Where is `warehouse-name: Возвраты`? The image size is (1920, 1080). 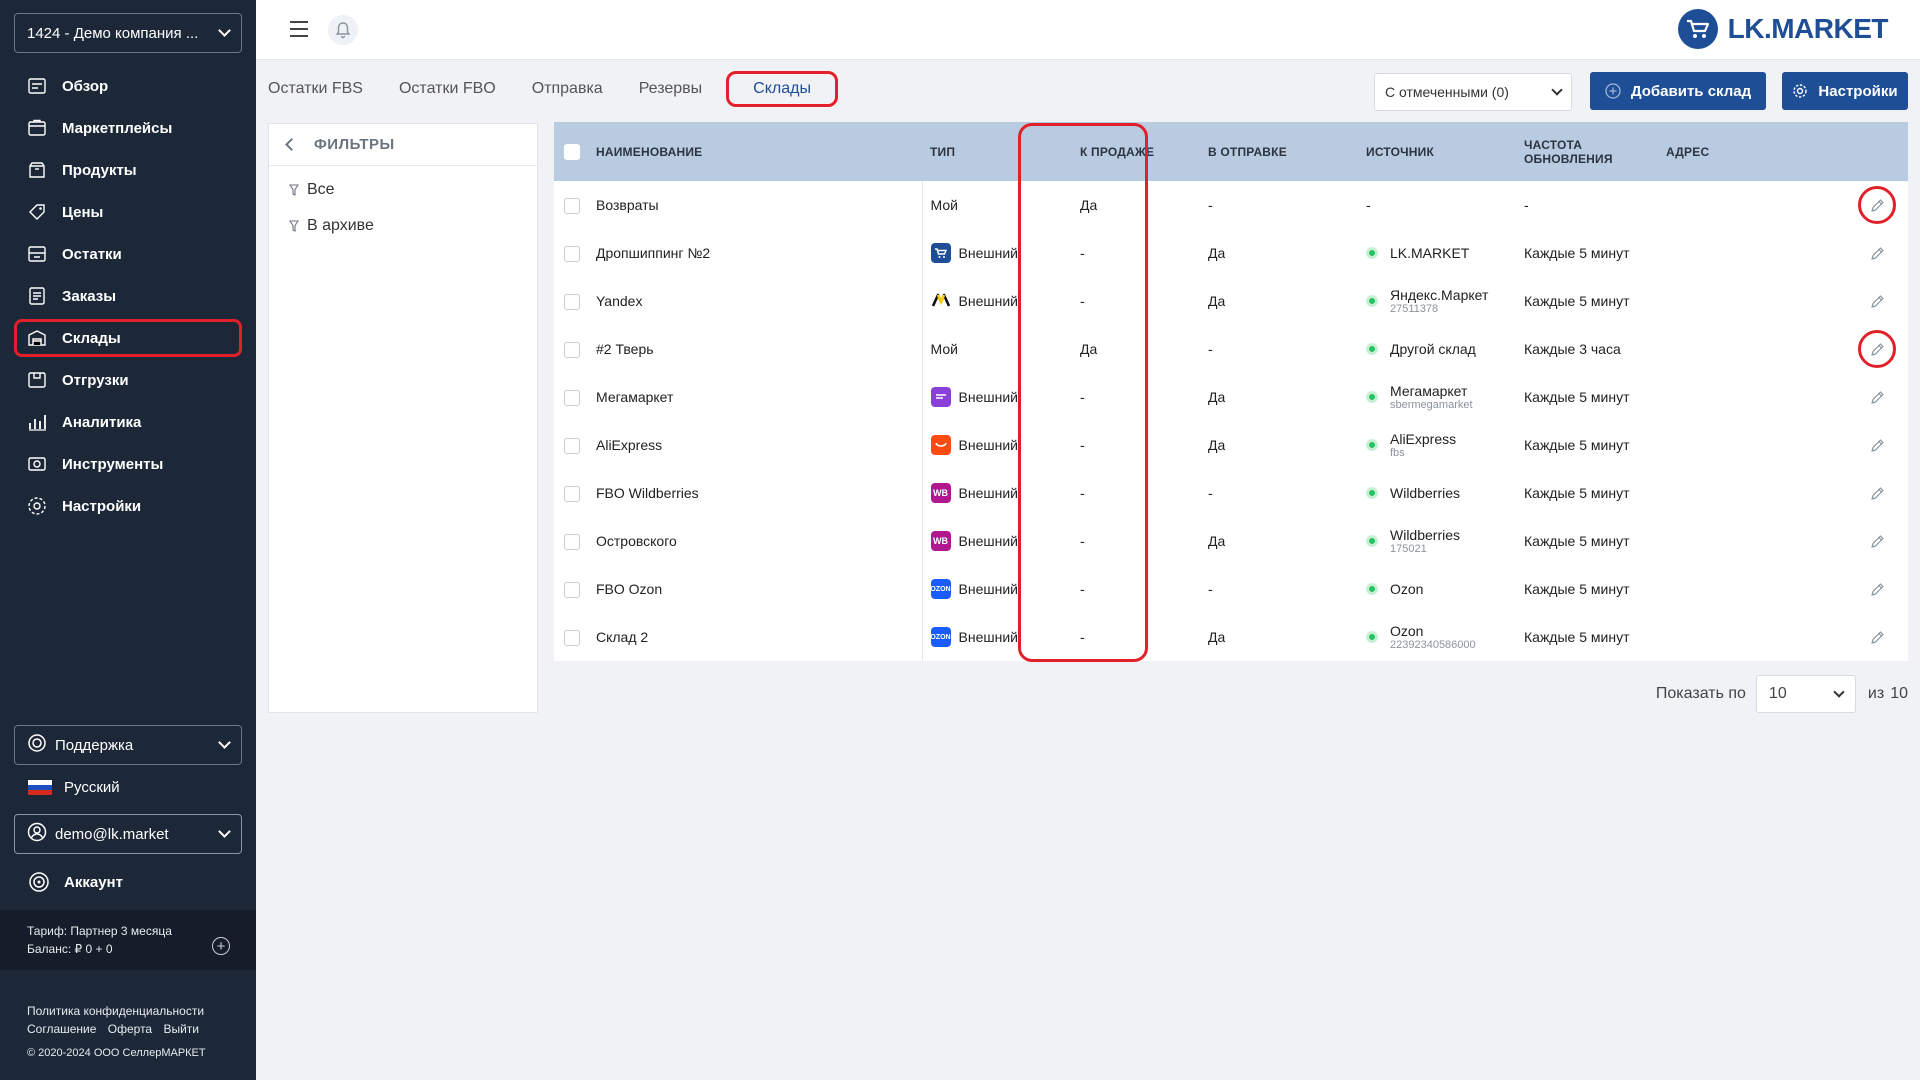 warehouse-name: Возвраты is located at coordinates (755, 205).